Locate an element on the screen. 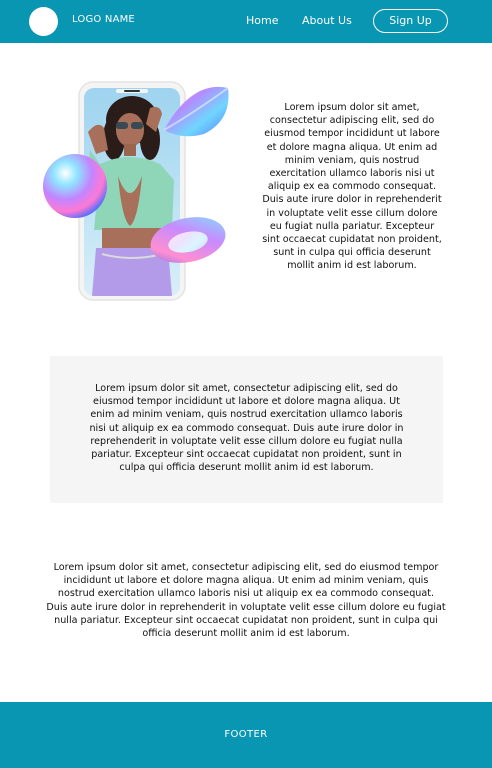 The height and width of the screenshot is (768, 492). site-header: LOGO NAME Home About Us Sign Up is located at coordinates (246, 21).